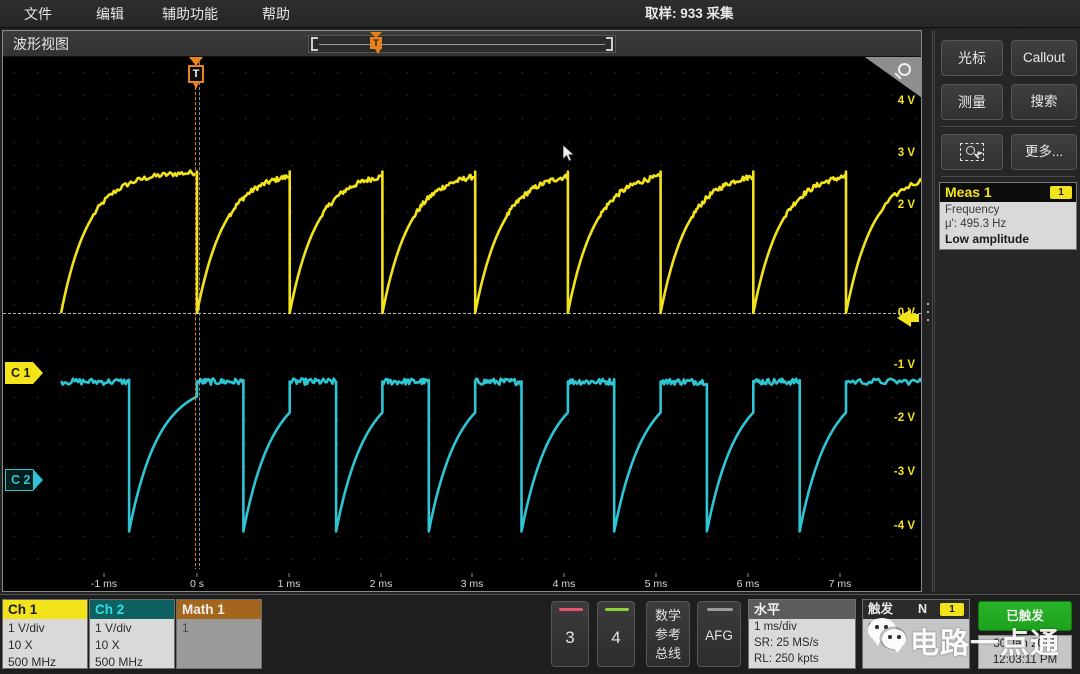 The height and width of the screenshot is (674, 1080). I want to click on y-axis-label: -3 V, so click(904, 472).